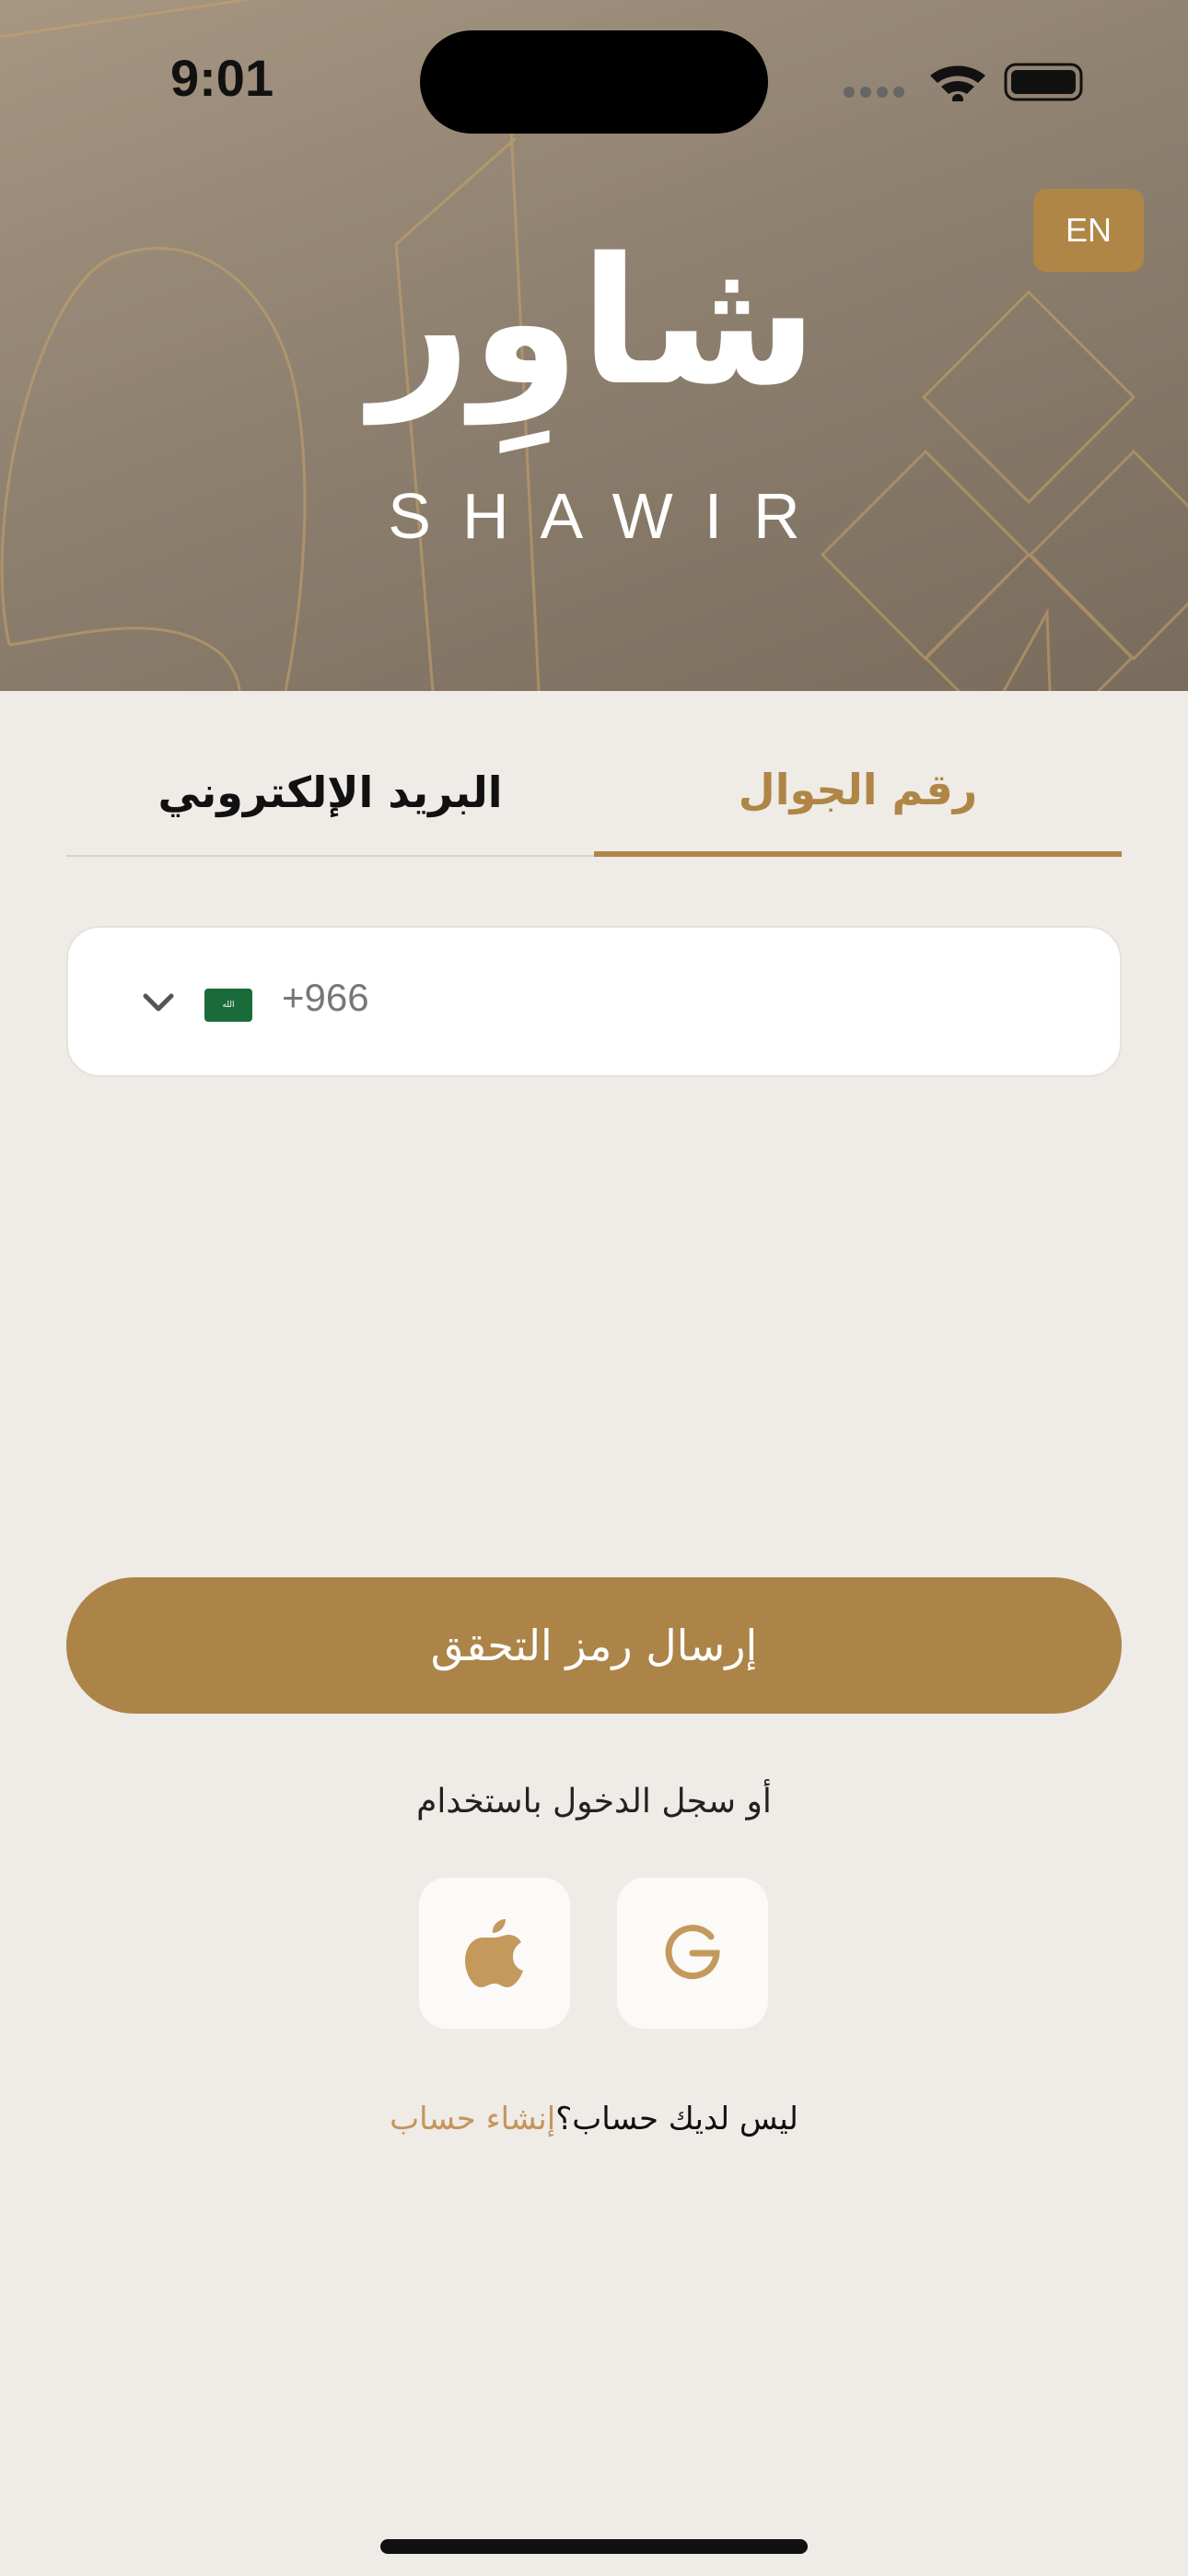 This screenshot has width=1188, height=2576. What do you see at coordinates (1088, 230) in the screenshot?
I see `language-toggle-button: EN` at bounding box center [1088, 230].